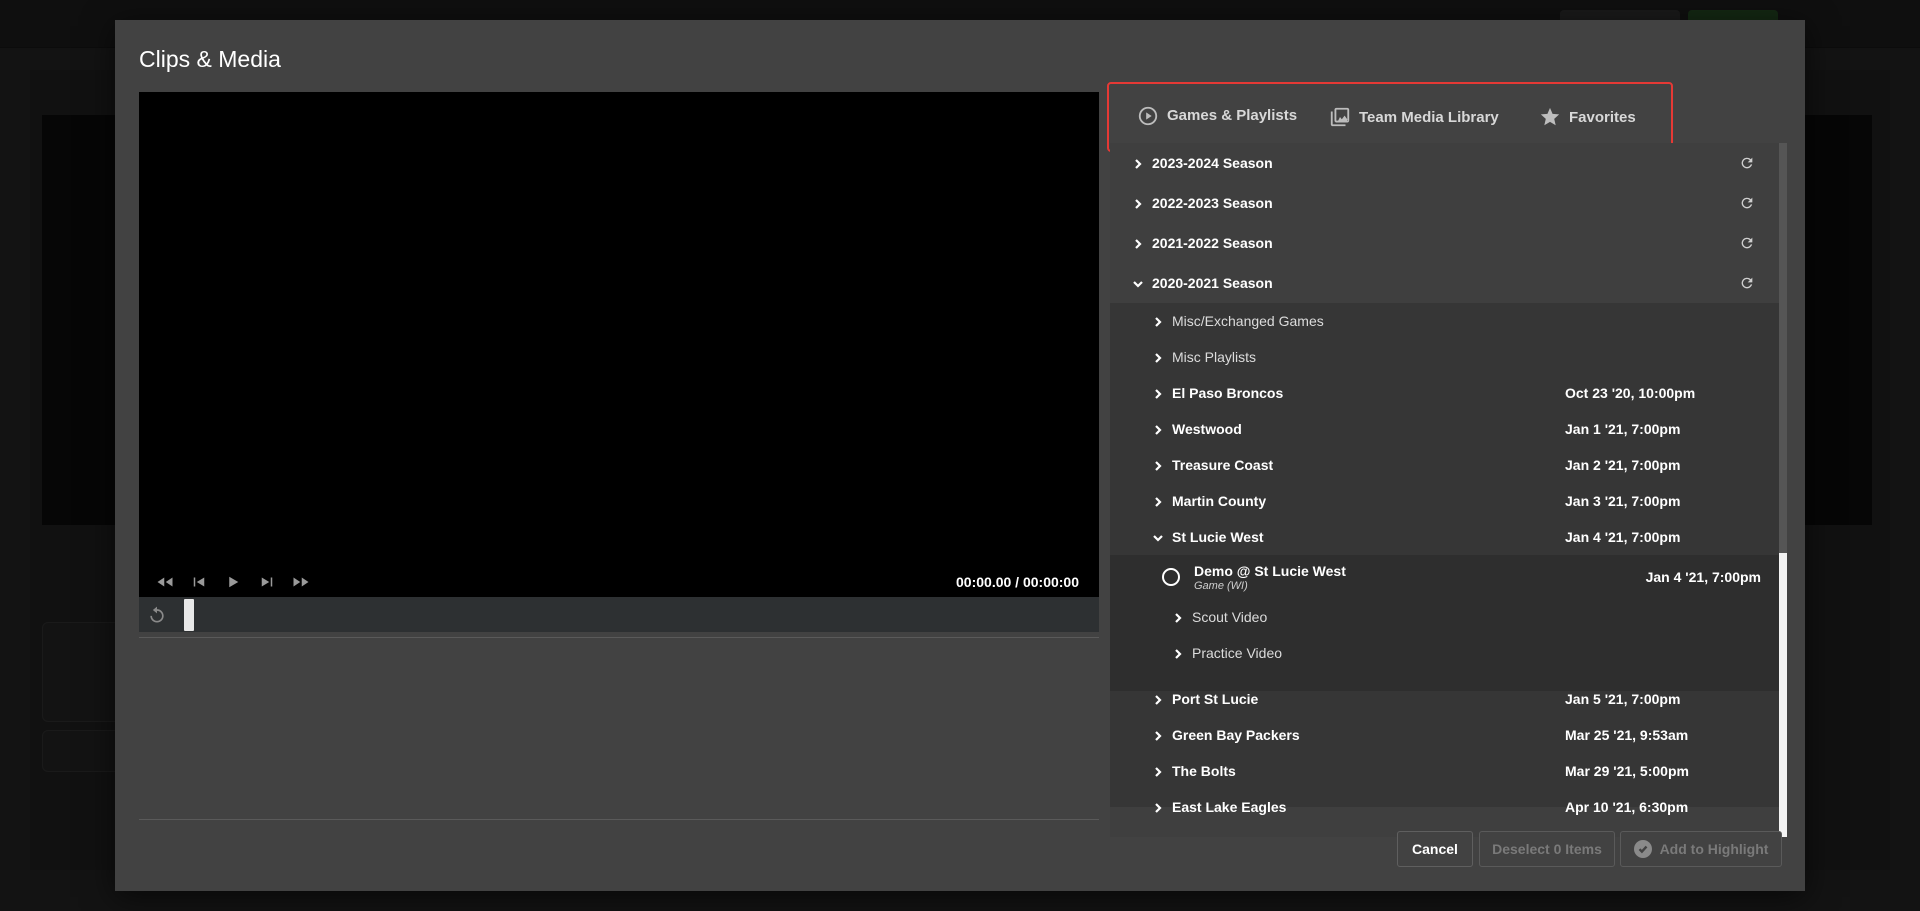  What do you see at coordinates (189, 615) in the screenshot?
I see `scrubber-handle` at bounding box center [189, 615].